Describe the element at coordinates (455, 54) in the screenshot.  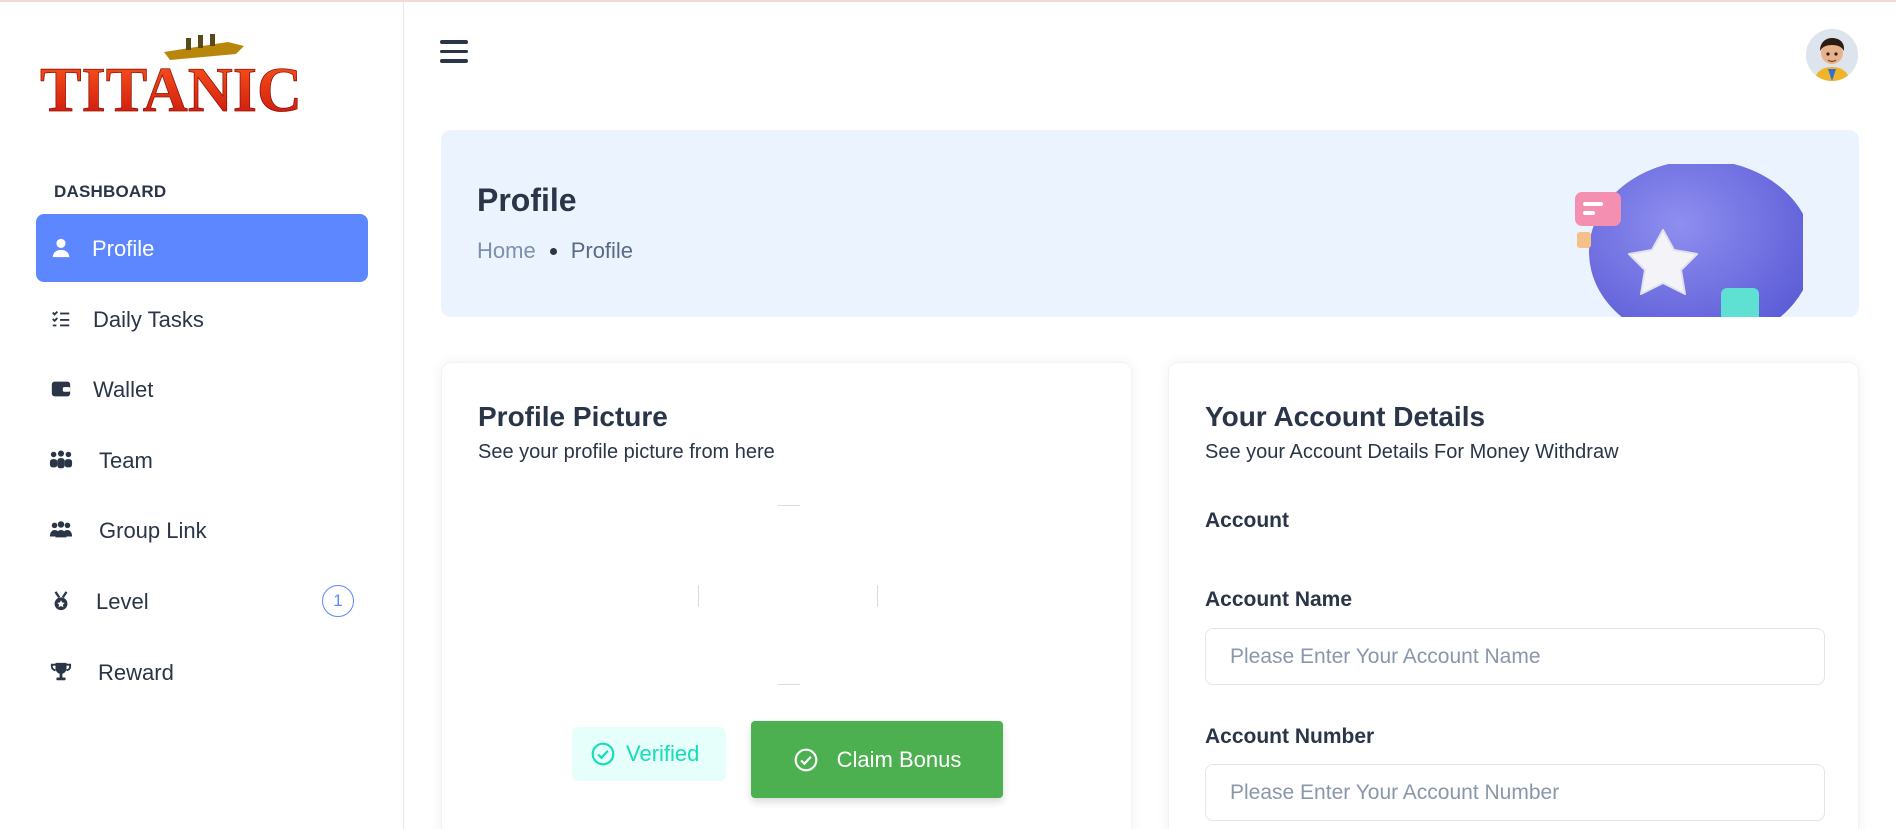
I see `hamburger-menu-button` at that location.